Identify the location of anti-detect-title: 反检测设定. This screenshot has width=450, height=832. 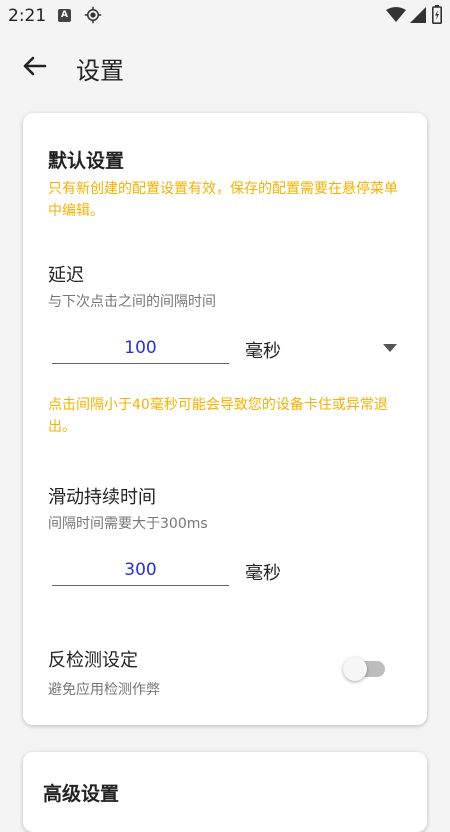
(93, 660).